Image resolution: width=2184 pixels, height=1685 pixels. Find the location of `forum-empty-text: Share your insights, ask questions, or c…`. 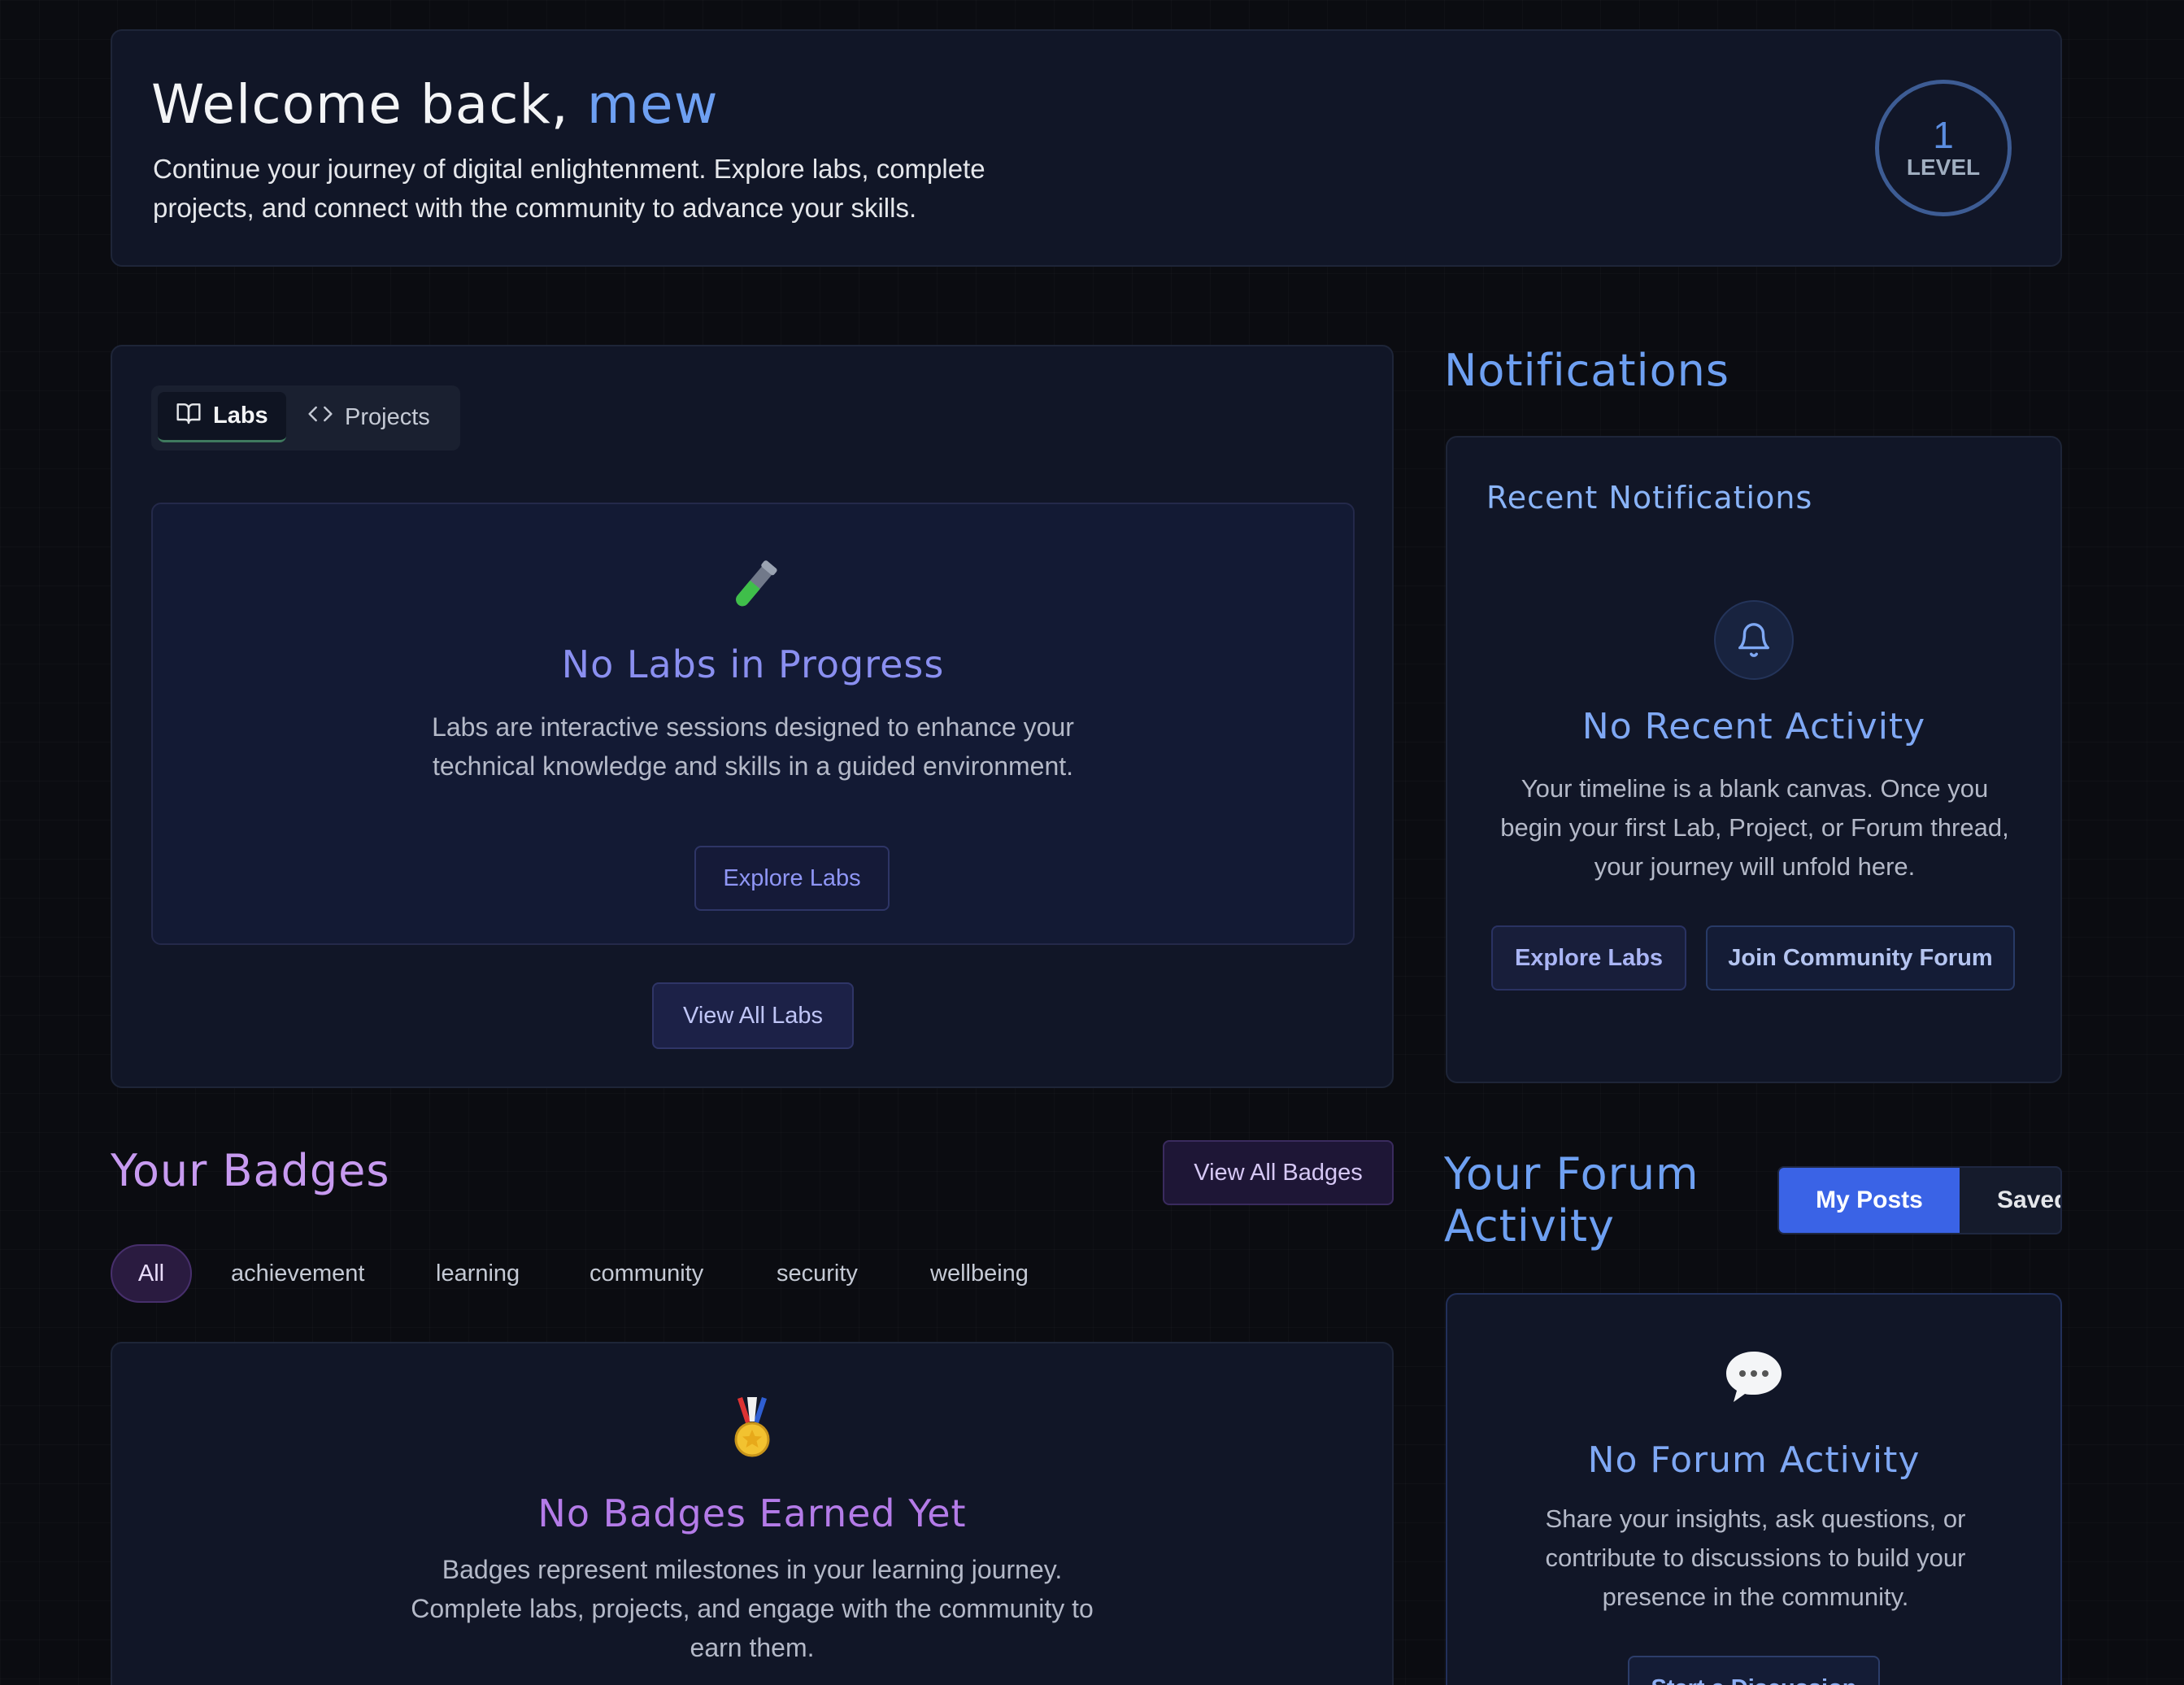

forum-empty-text: Share your insights, ask questions, or c… is located at coordinates (1756, 1558).